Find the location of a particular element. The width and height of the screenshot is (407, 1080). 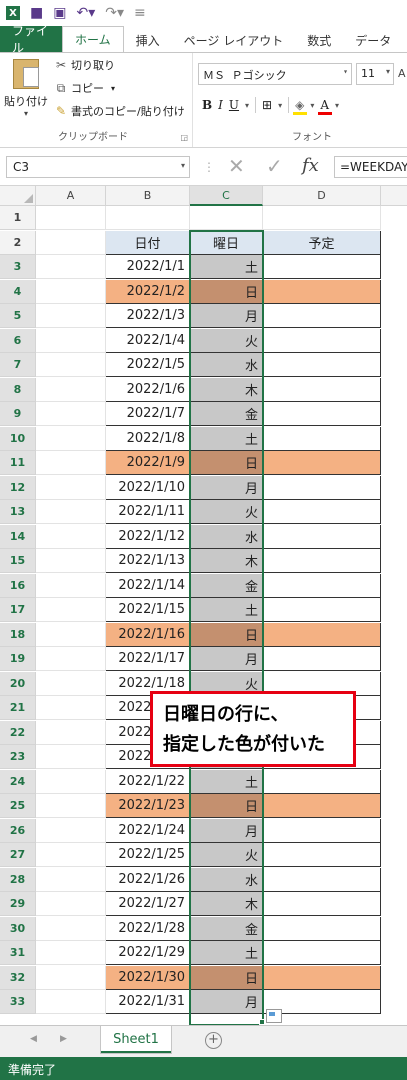

date-cell: 2022/1/12 is located at coordinates (148, 536).